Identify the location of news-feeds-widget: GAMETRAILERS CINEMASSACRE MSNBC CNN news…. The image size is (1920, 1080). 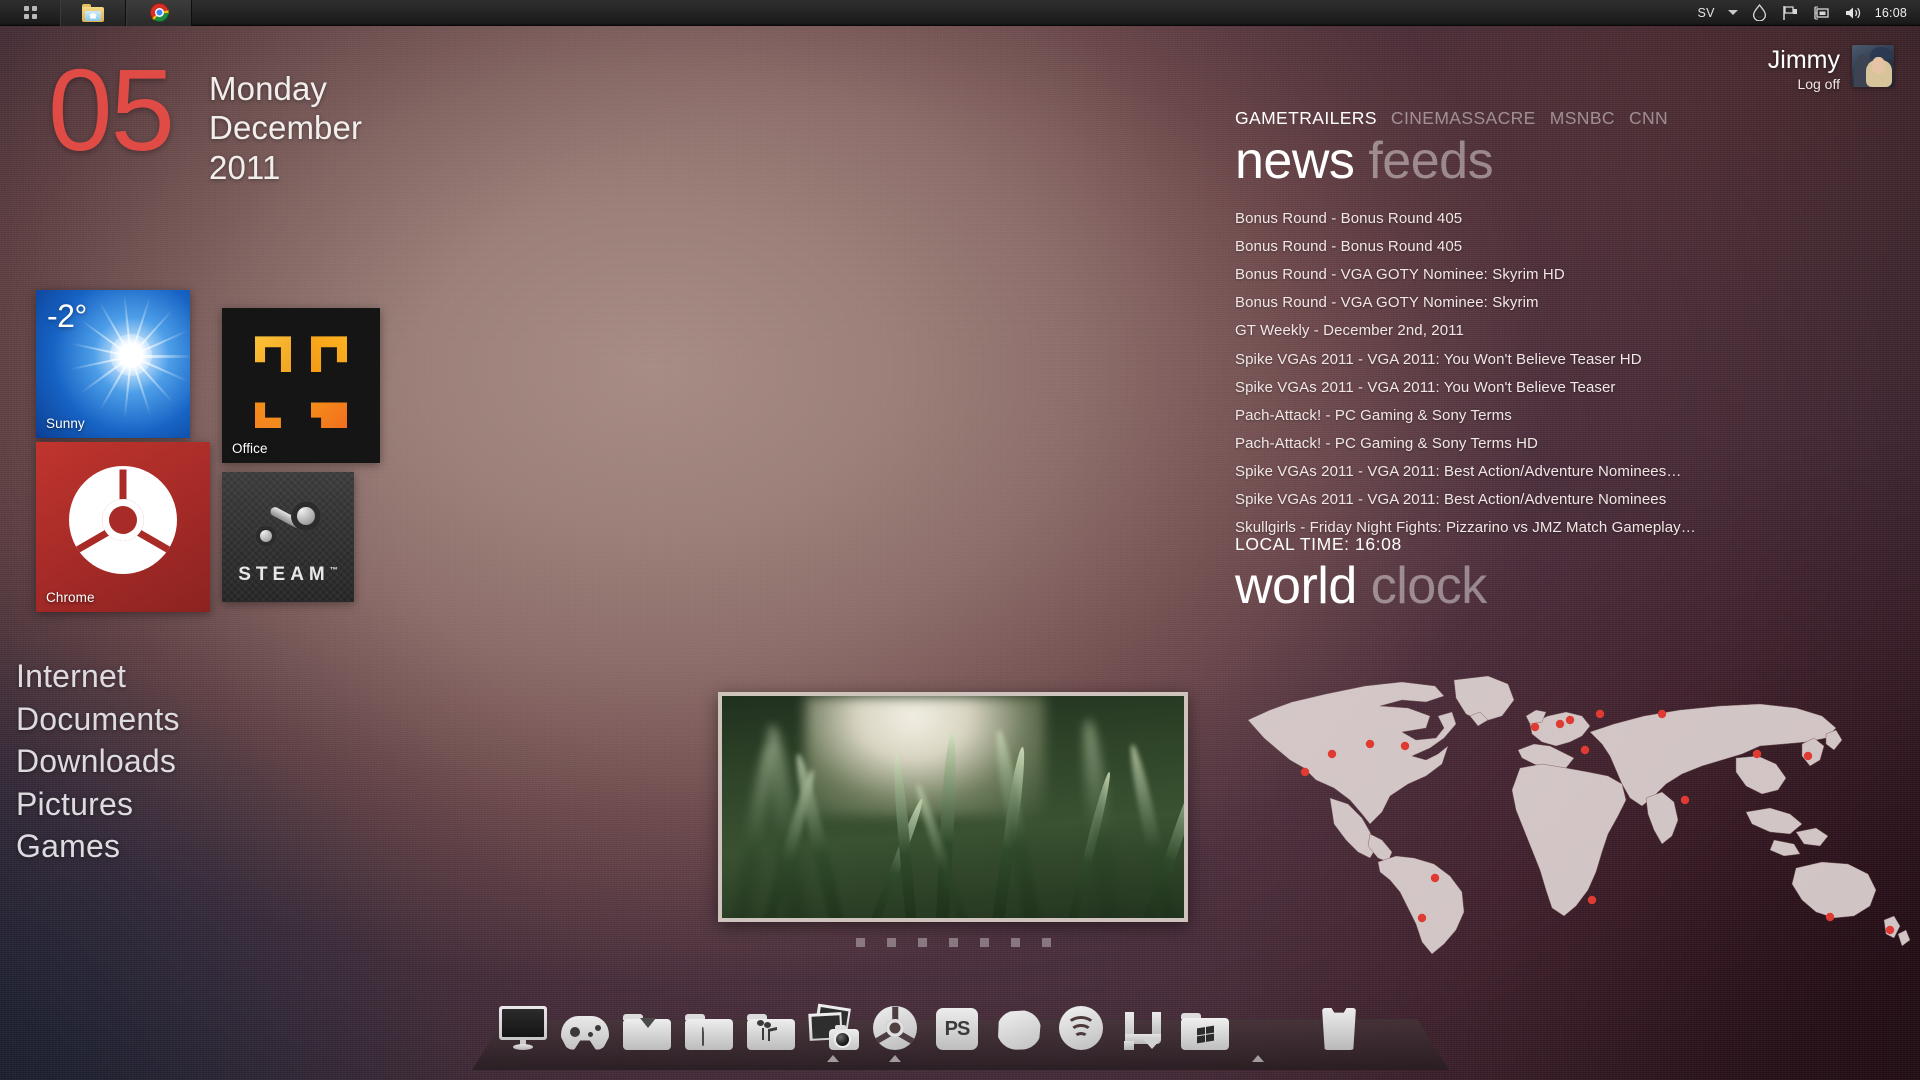
(1565, 327).